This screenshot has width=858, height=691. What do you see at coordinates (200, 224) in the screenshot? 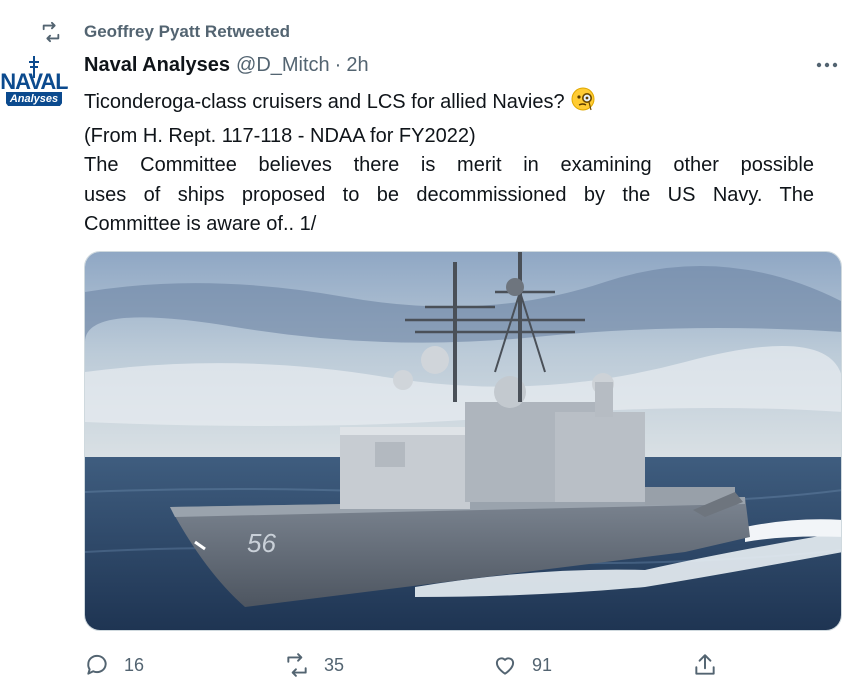
I see `tweet-line-5: Committee is aware of.. 1/` at bounding box center [200, 224].